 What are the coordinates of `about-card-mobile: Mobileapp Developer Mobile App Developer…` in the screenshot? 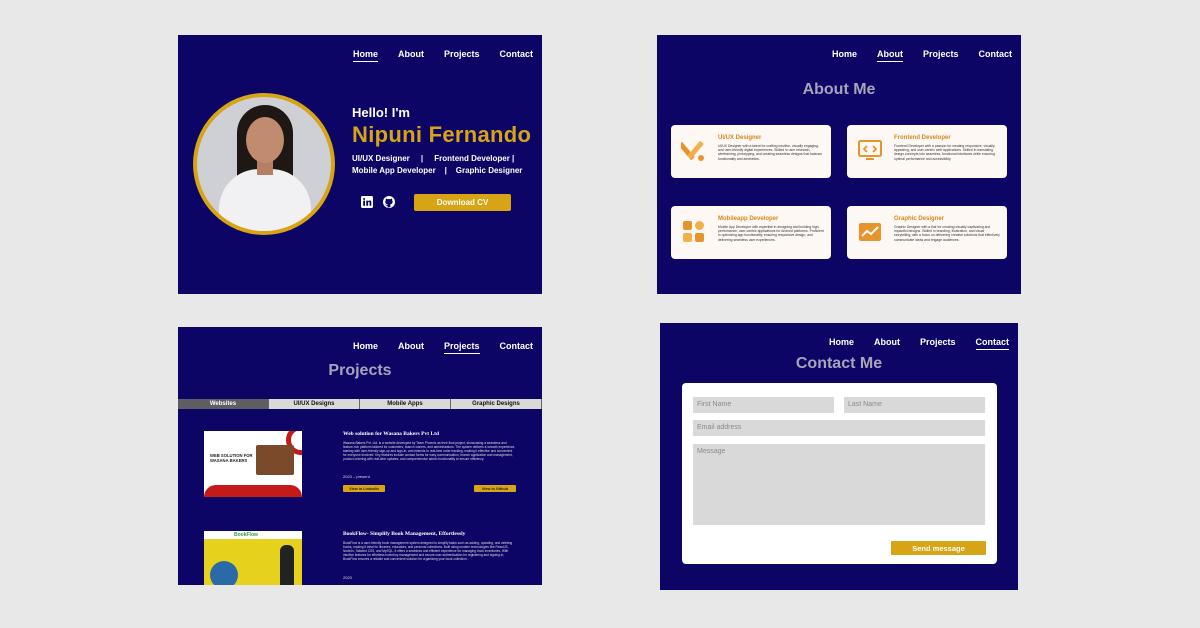 It's located at (751, 232).